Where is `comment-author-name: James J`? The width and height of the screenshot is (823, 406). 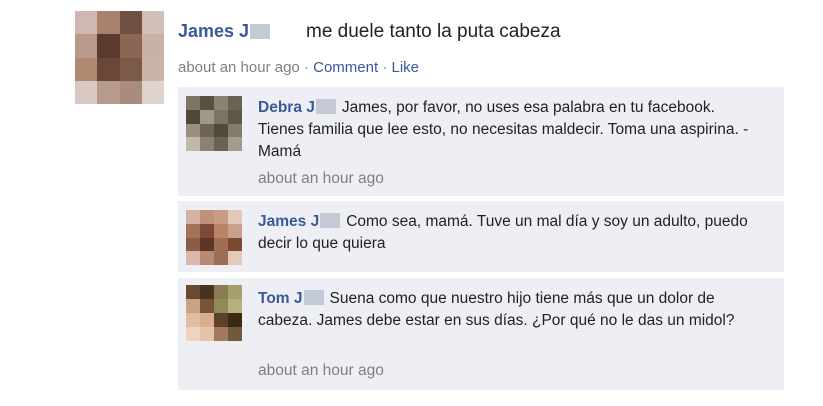
comment-author-name: James J is located at coordinates (288, 221).